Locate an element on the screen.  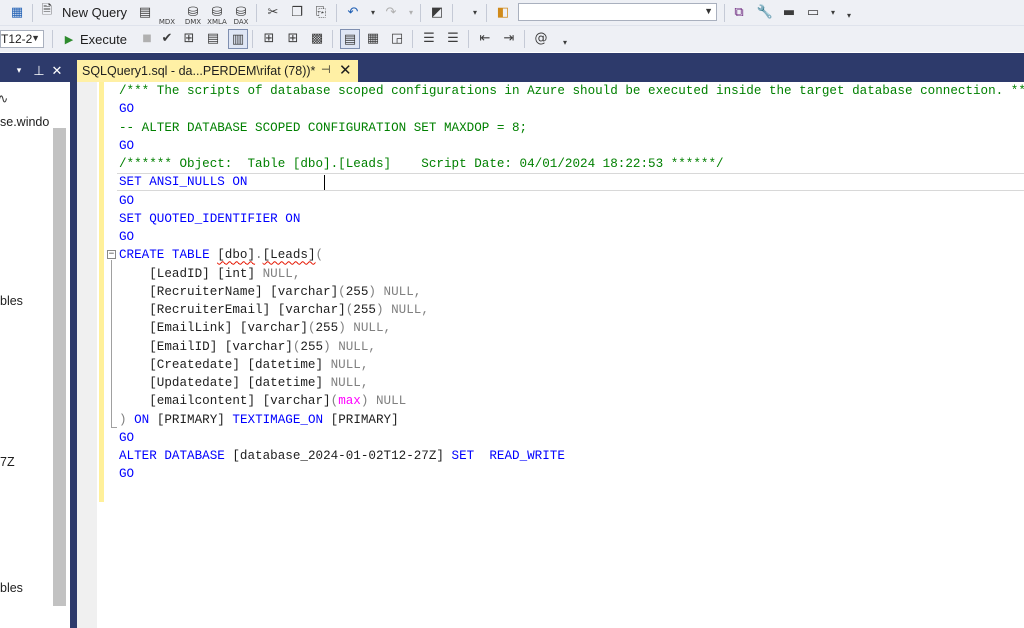
redo-icon: ↷ is located at coordinates (391, 12).